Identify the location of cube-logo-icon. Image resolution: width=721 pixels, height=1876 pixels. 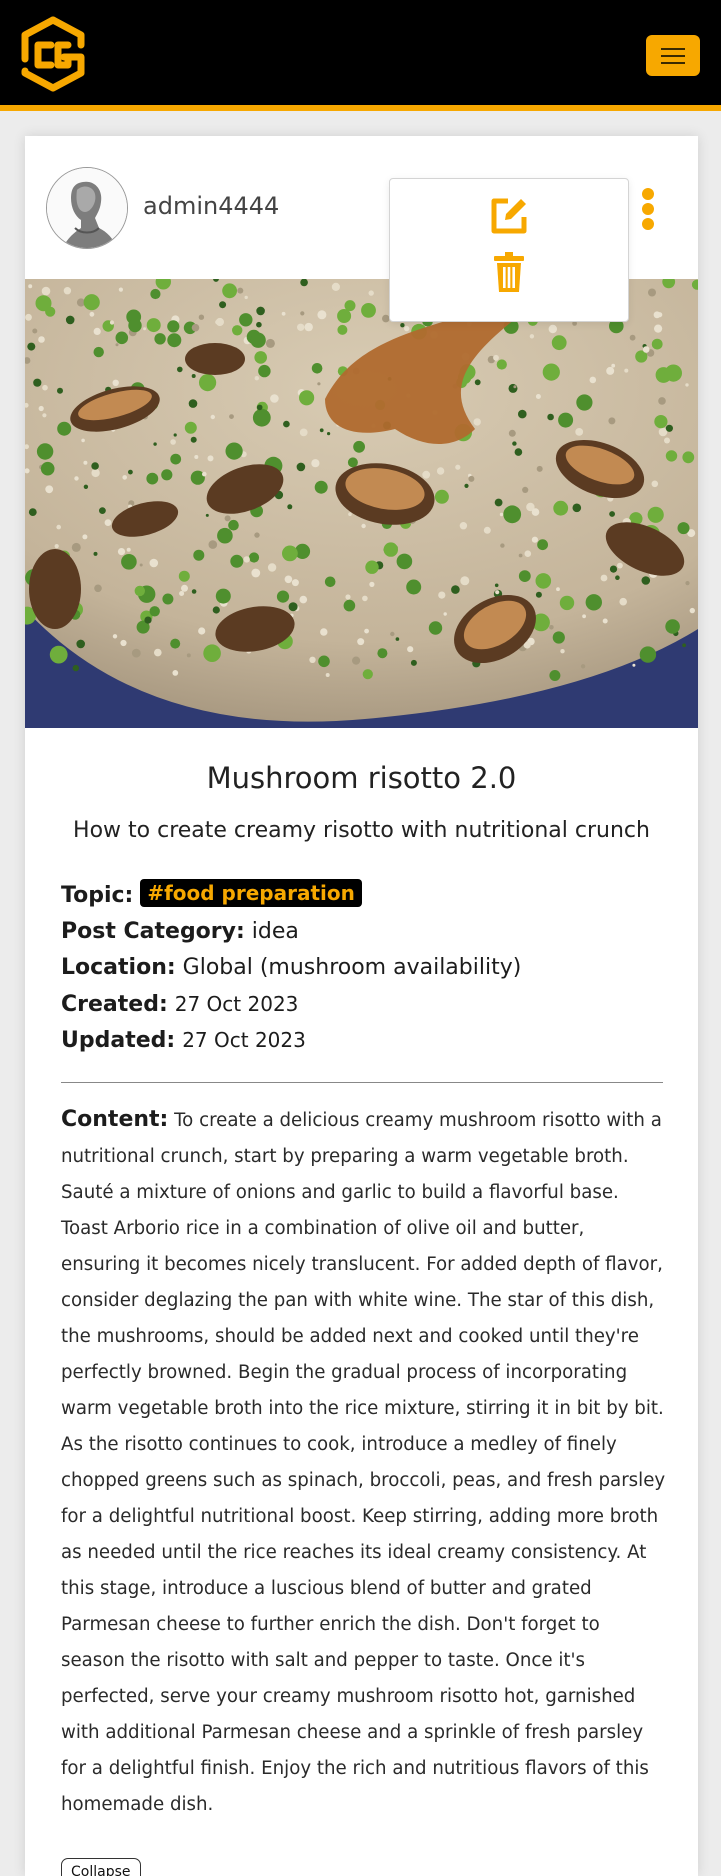
(53, 54).